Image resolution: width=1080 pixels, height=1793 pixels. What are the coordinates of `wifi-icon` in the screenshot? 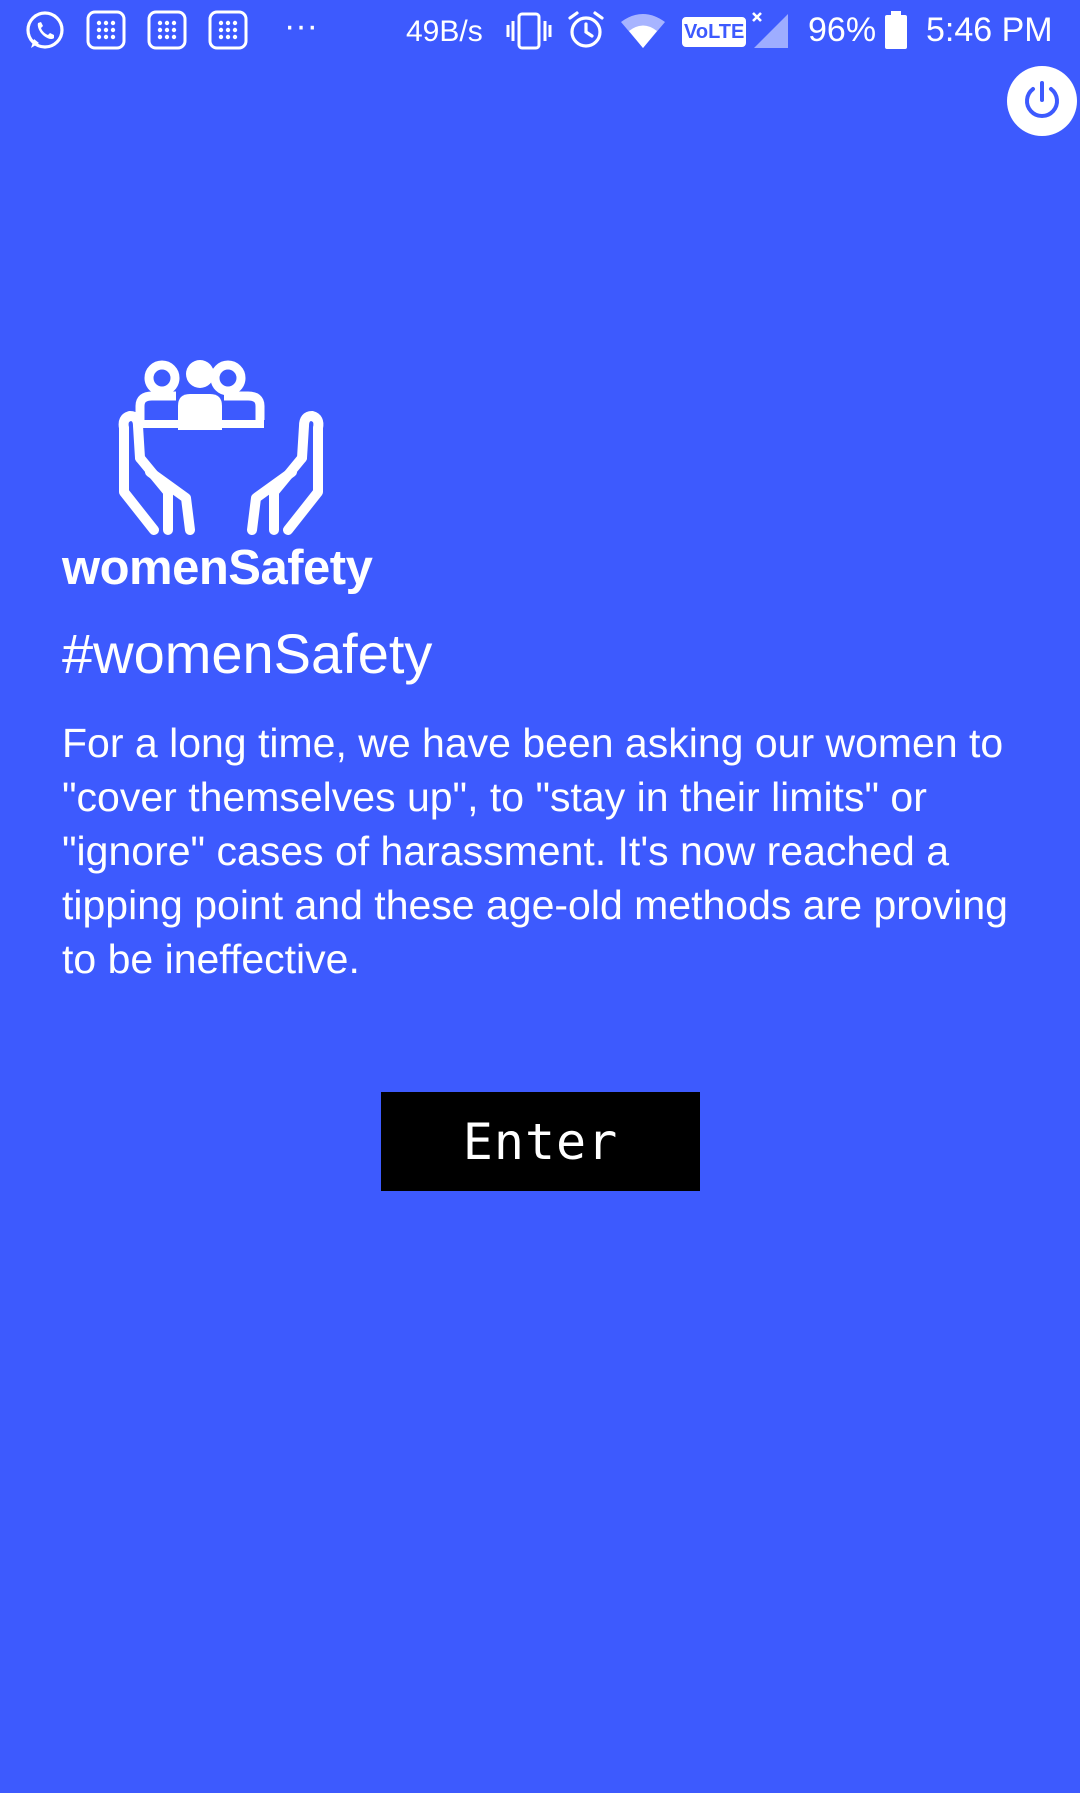 It's located at (643, 31).